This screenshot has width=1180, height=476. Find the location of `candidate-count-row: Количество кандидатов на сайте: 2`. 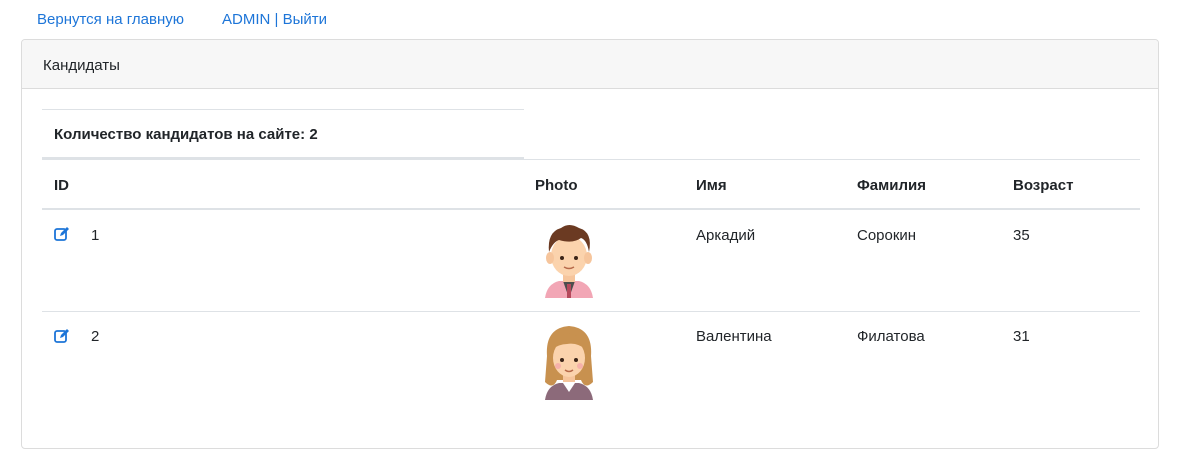

candidate-count-row: Количество кандидатов на сайте: 2 is located at coordinates (283, 134).